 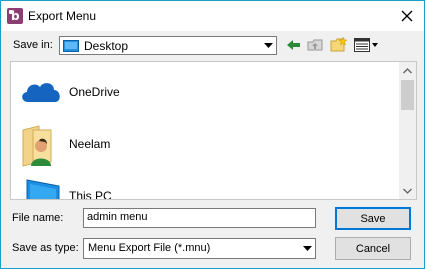 I want to click on window-title: Export Menu, so click(x=62, y=16).